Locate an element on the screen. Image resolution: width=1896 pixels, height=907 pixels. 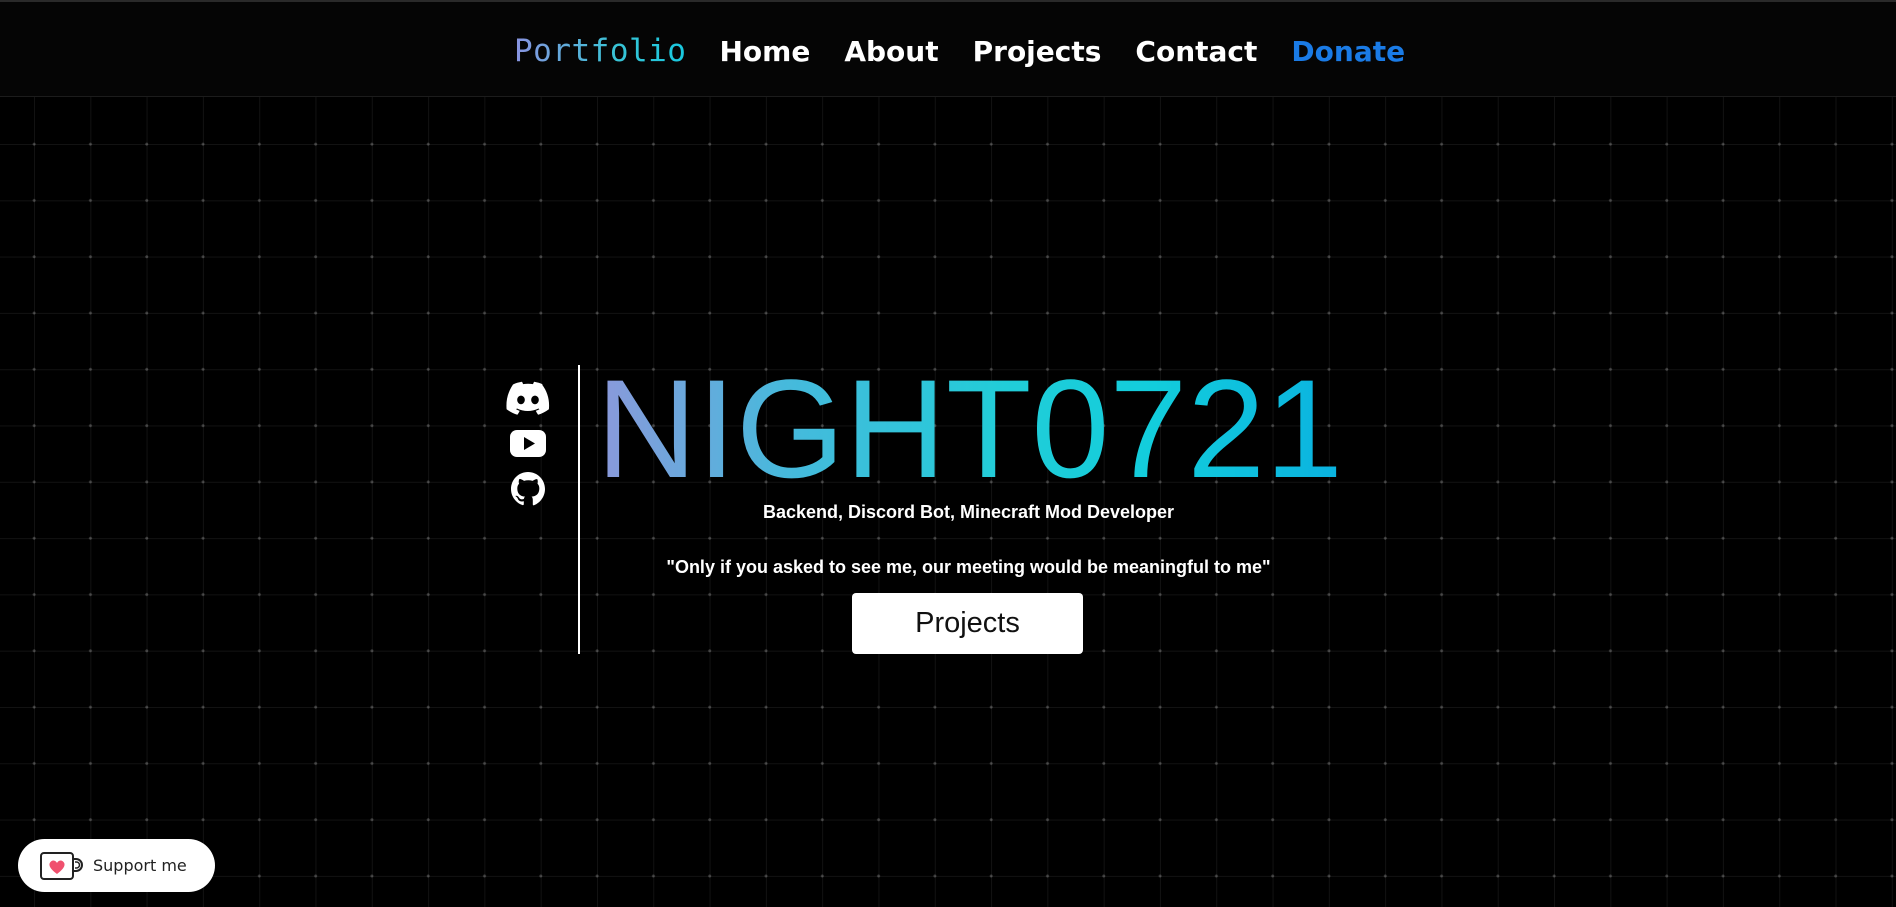
nav-about-link: About is located at coordinates (891, 51).